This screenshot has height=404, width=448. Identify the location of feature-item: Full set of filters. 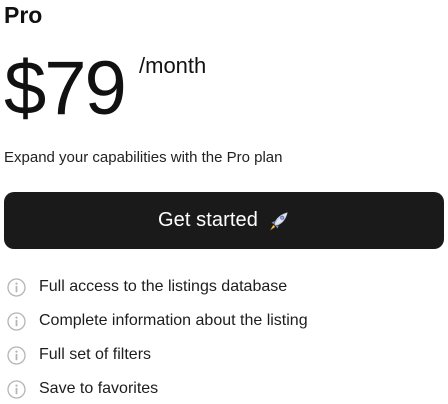
(157, 355).